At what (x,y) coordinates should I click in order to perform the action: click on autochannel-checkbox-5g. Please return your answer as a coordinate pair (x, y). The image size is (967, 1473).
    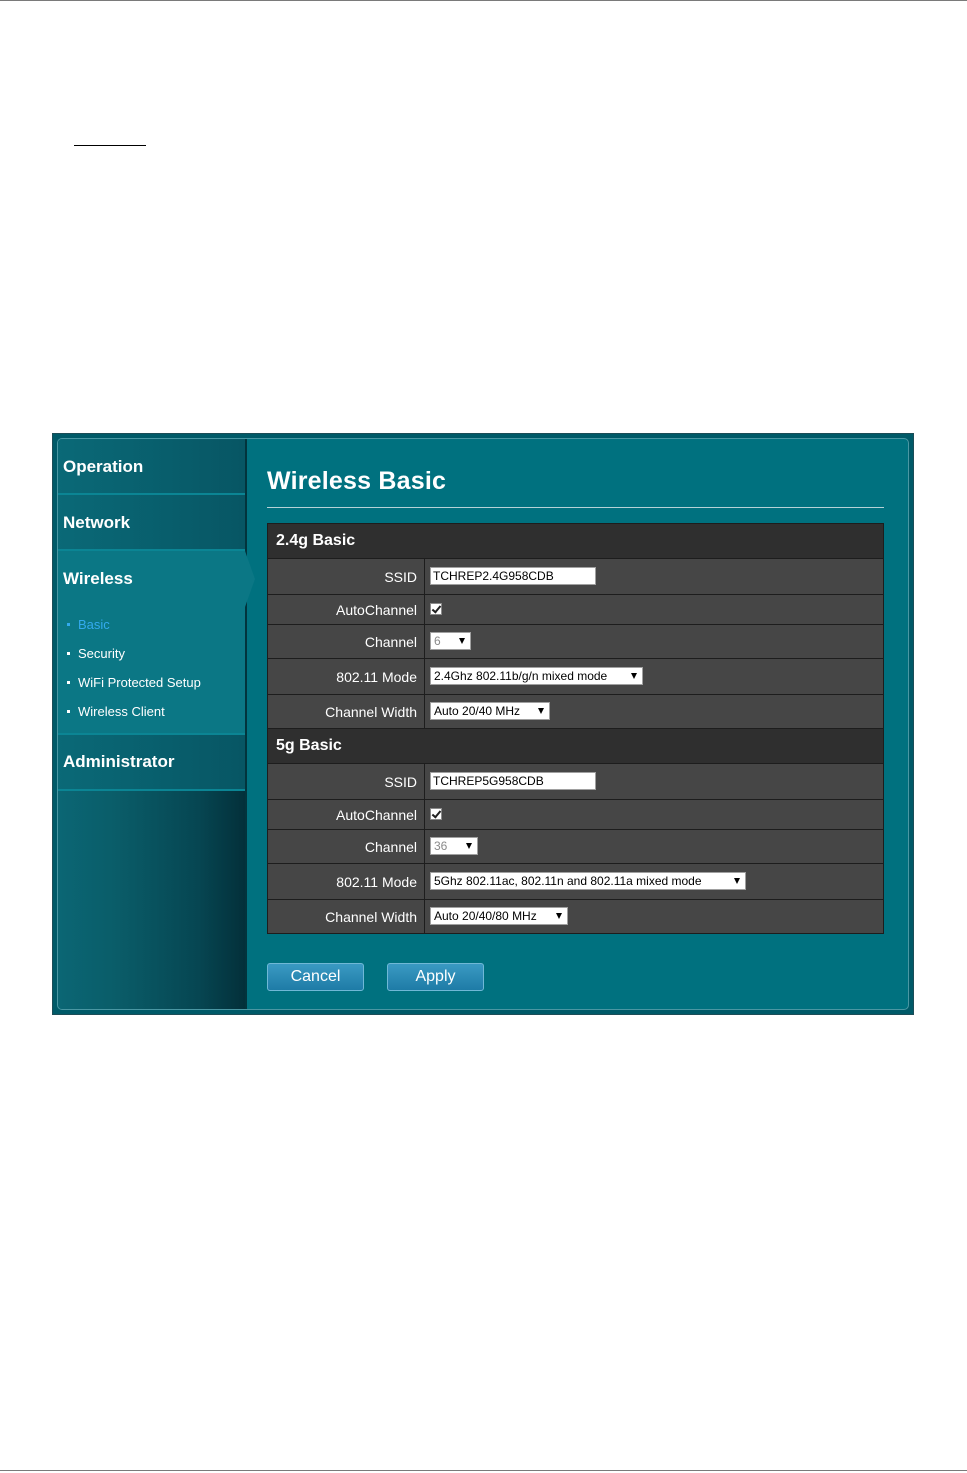
    Looking at the image, I should click on (436, 814).